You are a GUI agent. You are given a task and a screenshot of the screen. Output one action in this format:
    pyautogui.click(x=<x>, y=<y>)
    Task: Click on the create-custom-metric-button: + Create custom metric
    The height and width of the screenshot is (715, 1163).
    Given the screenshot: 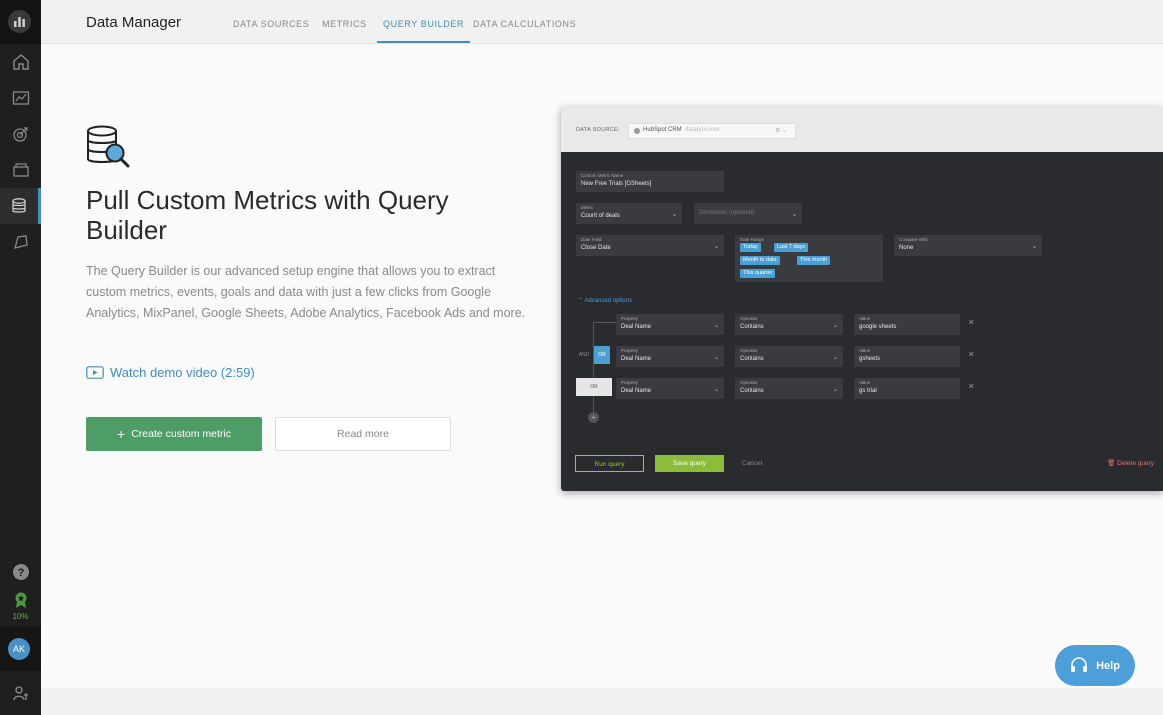 What is the action you would take?
    pyautogui.click(x=174, y=434)
    